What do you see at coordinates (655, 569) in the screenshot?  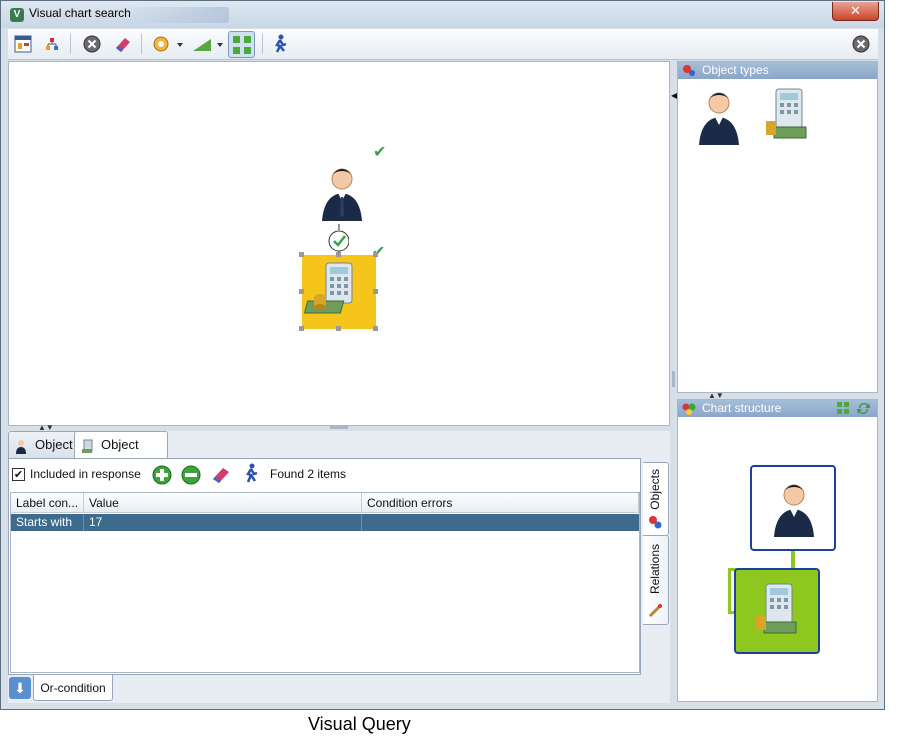 I see `side-tab-relations-label: Relations` at bounding box center [655, 569].